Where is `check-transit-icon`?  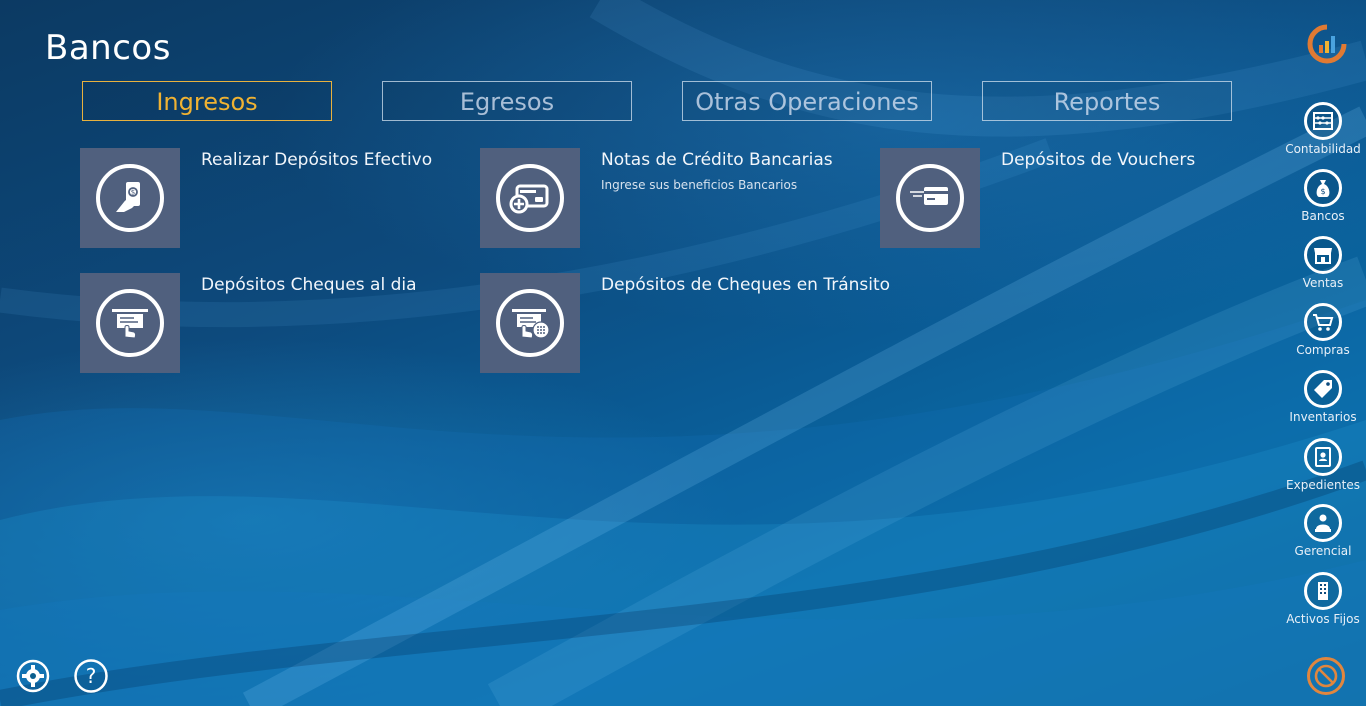 check-transit-icon is located at coordinates (530, 323).